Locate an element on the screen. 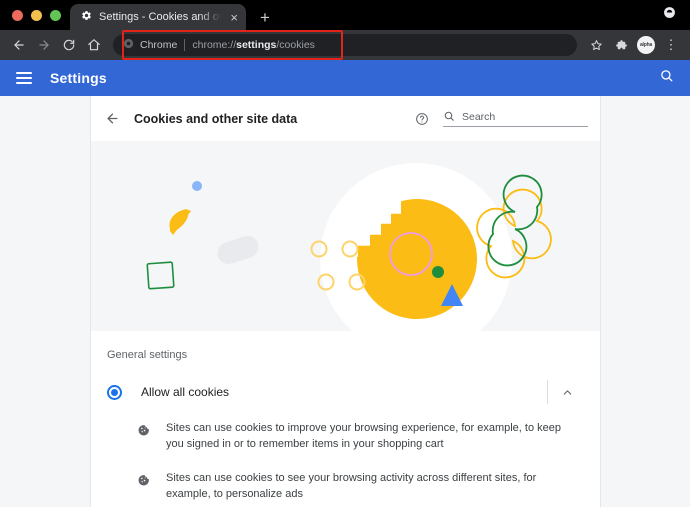  help-icon is located at coordinates (422, 119).